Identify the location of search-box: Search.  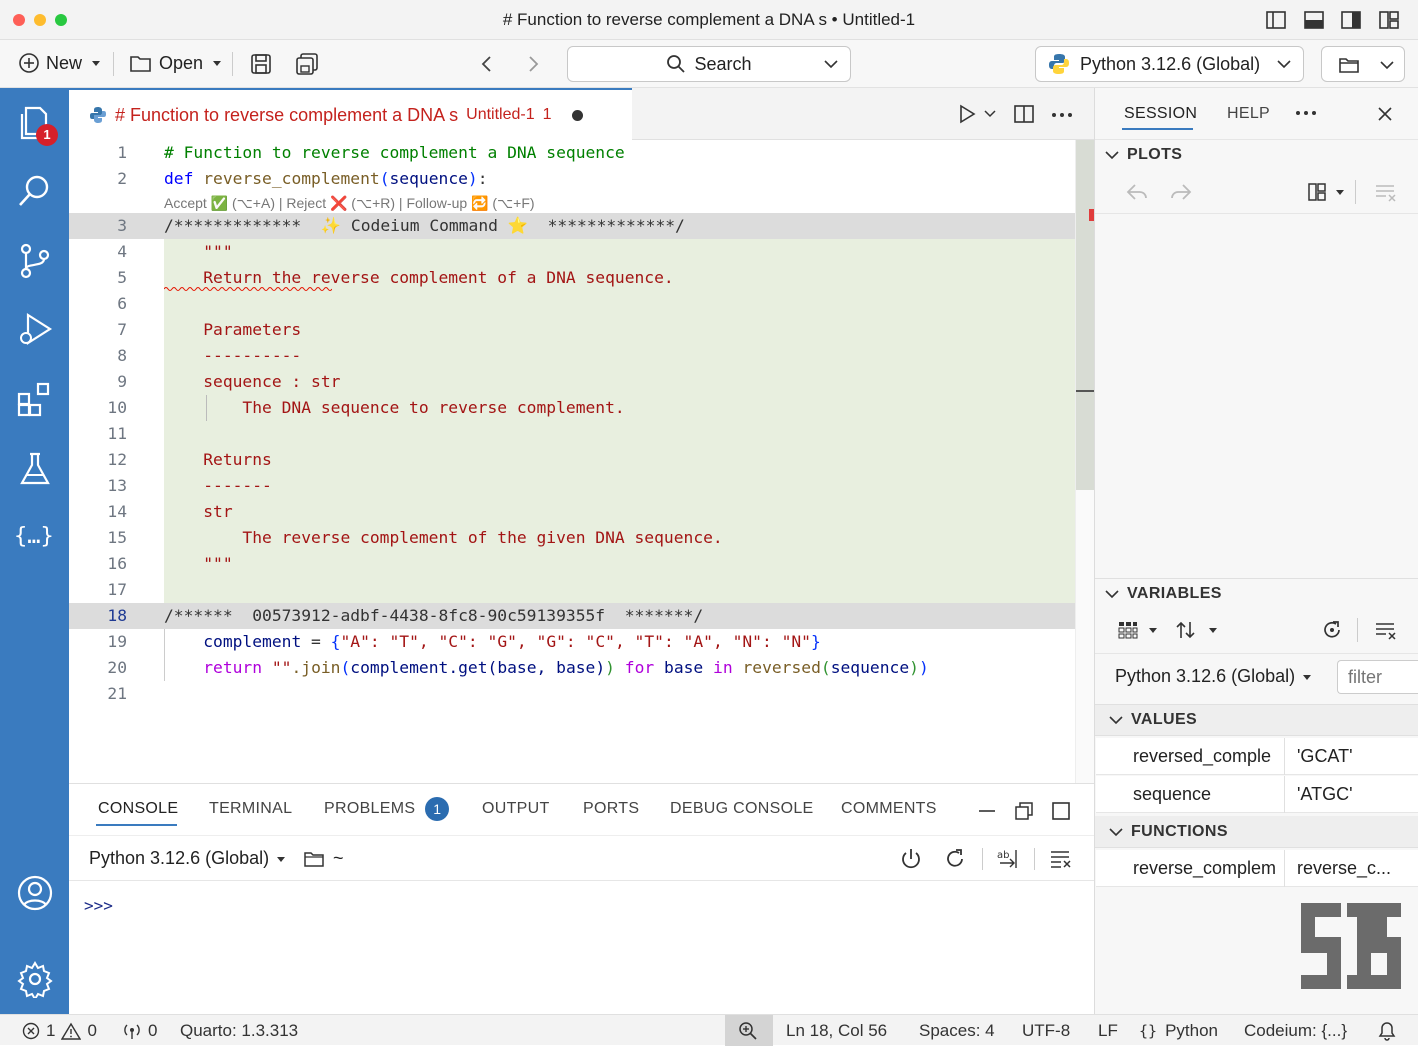
(709, 64).